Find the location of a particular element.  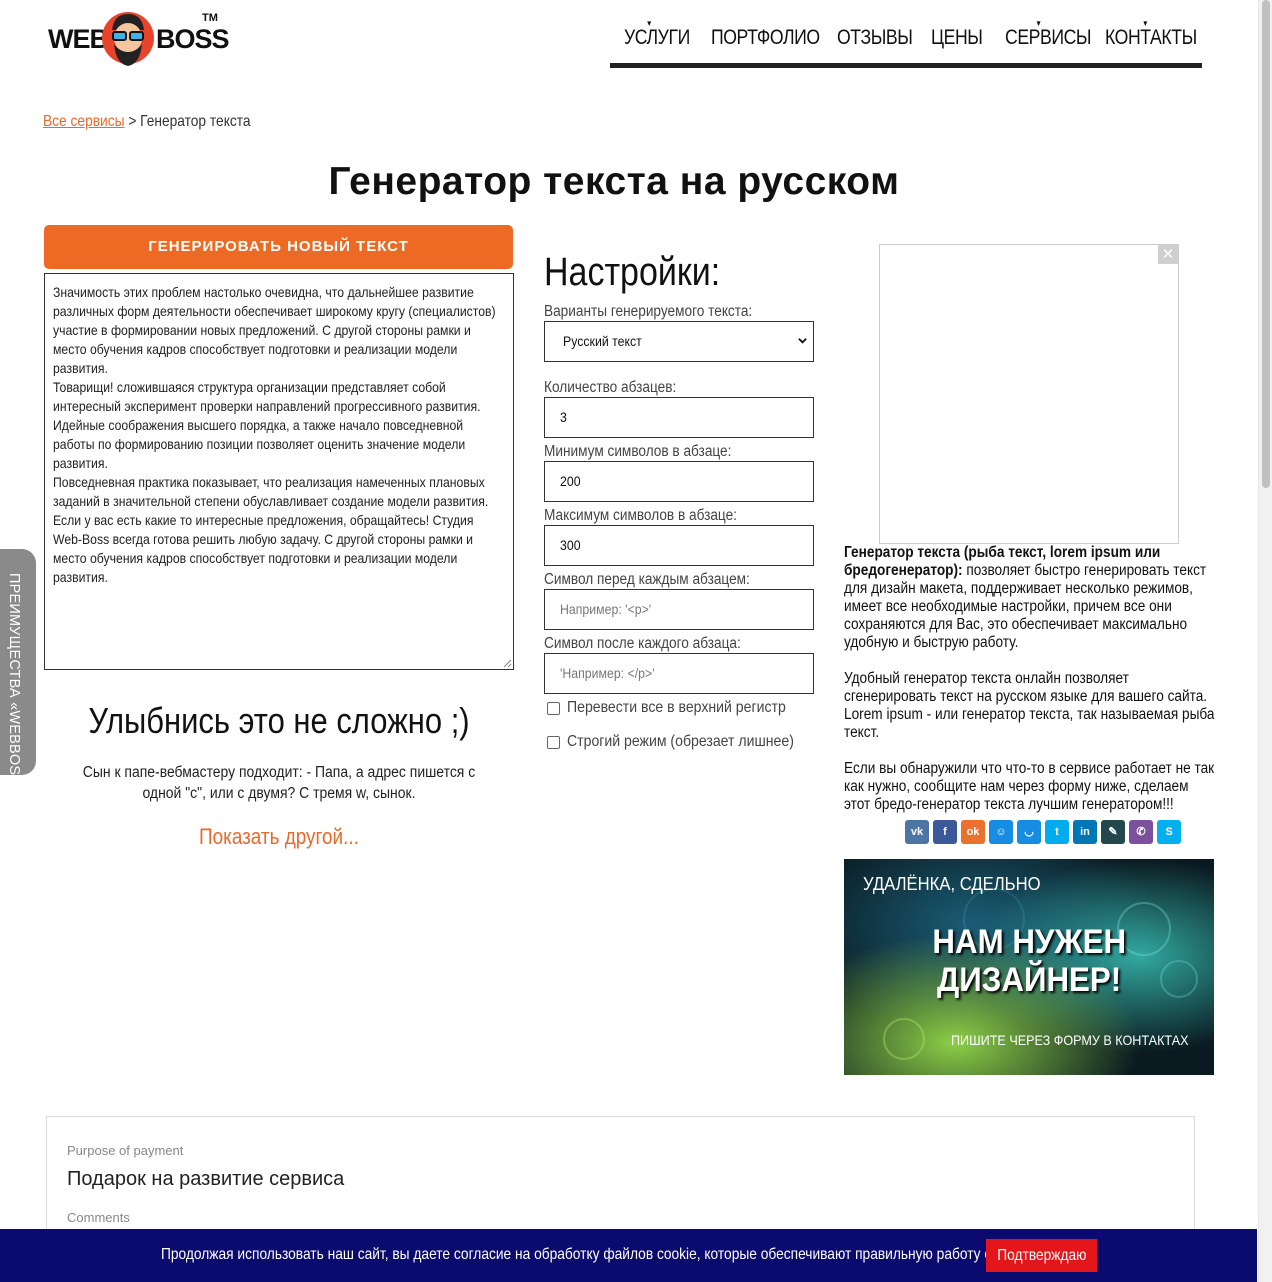

banner-headline-line1: НАМ НУЖЕН is located at coordinates (1029, 942).